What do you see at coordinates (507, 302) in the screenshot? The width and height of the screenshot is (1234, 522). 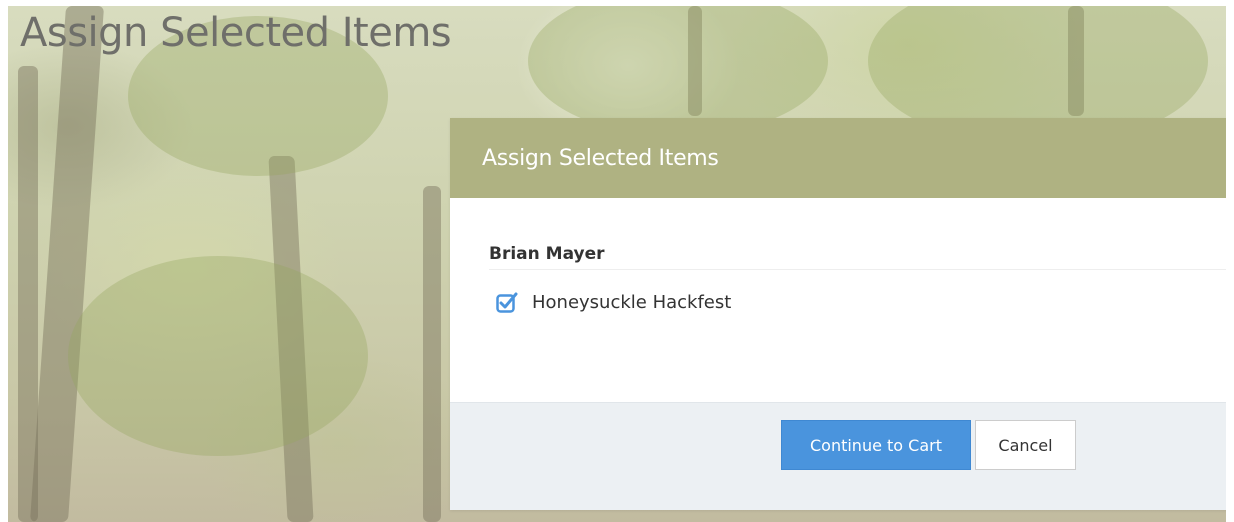 I see `checkbox-checked-icon` at bounding box center [507, 302].